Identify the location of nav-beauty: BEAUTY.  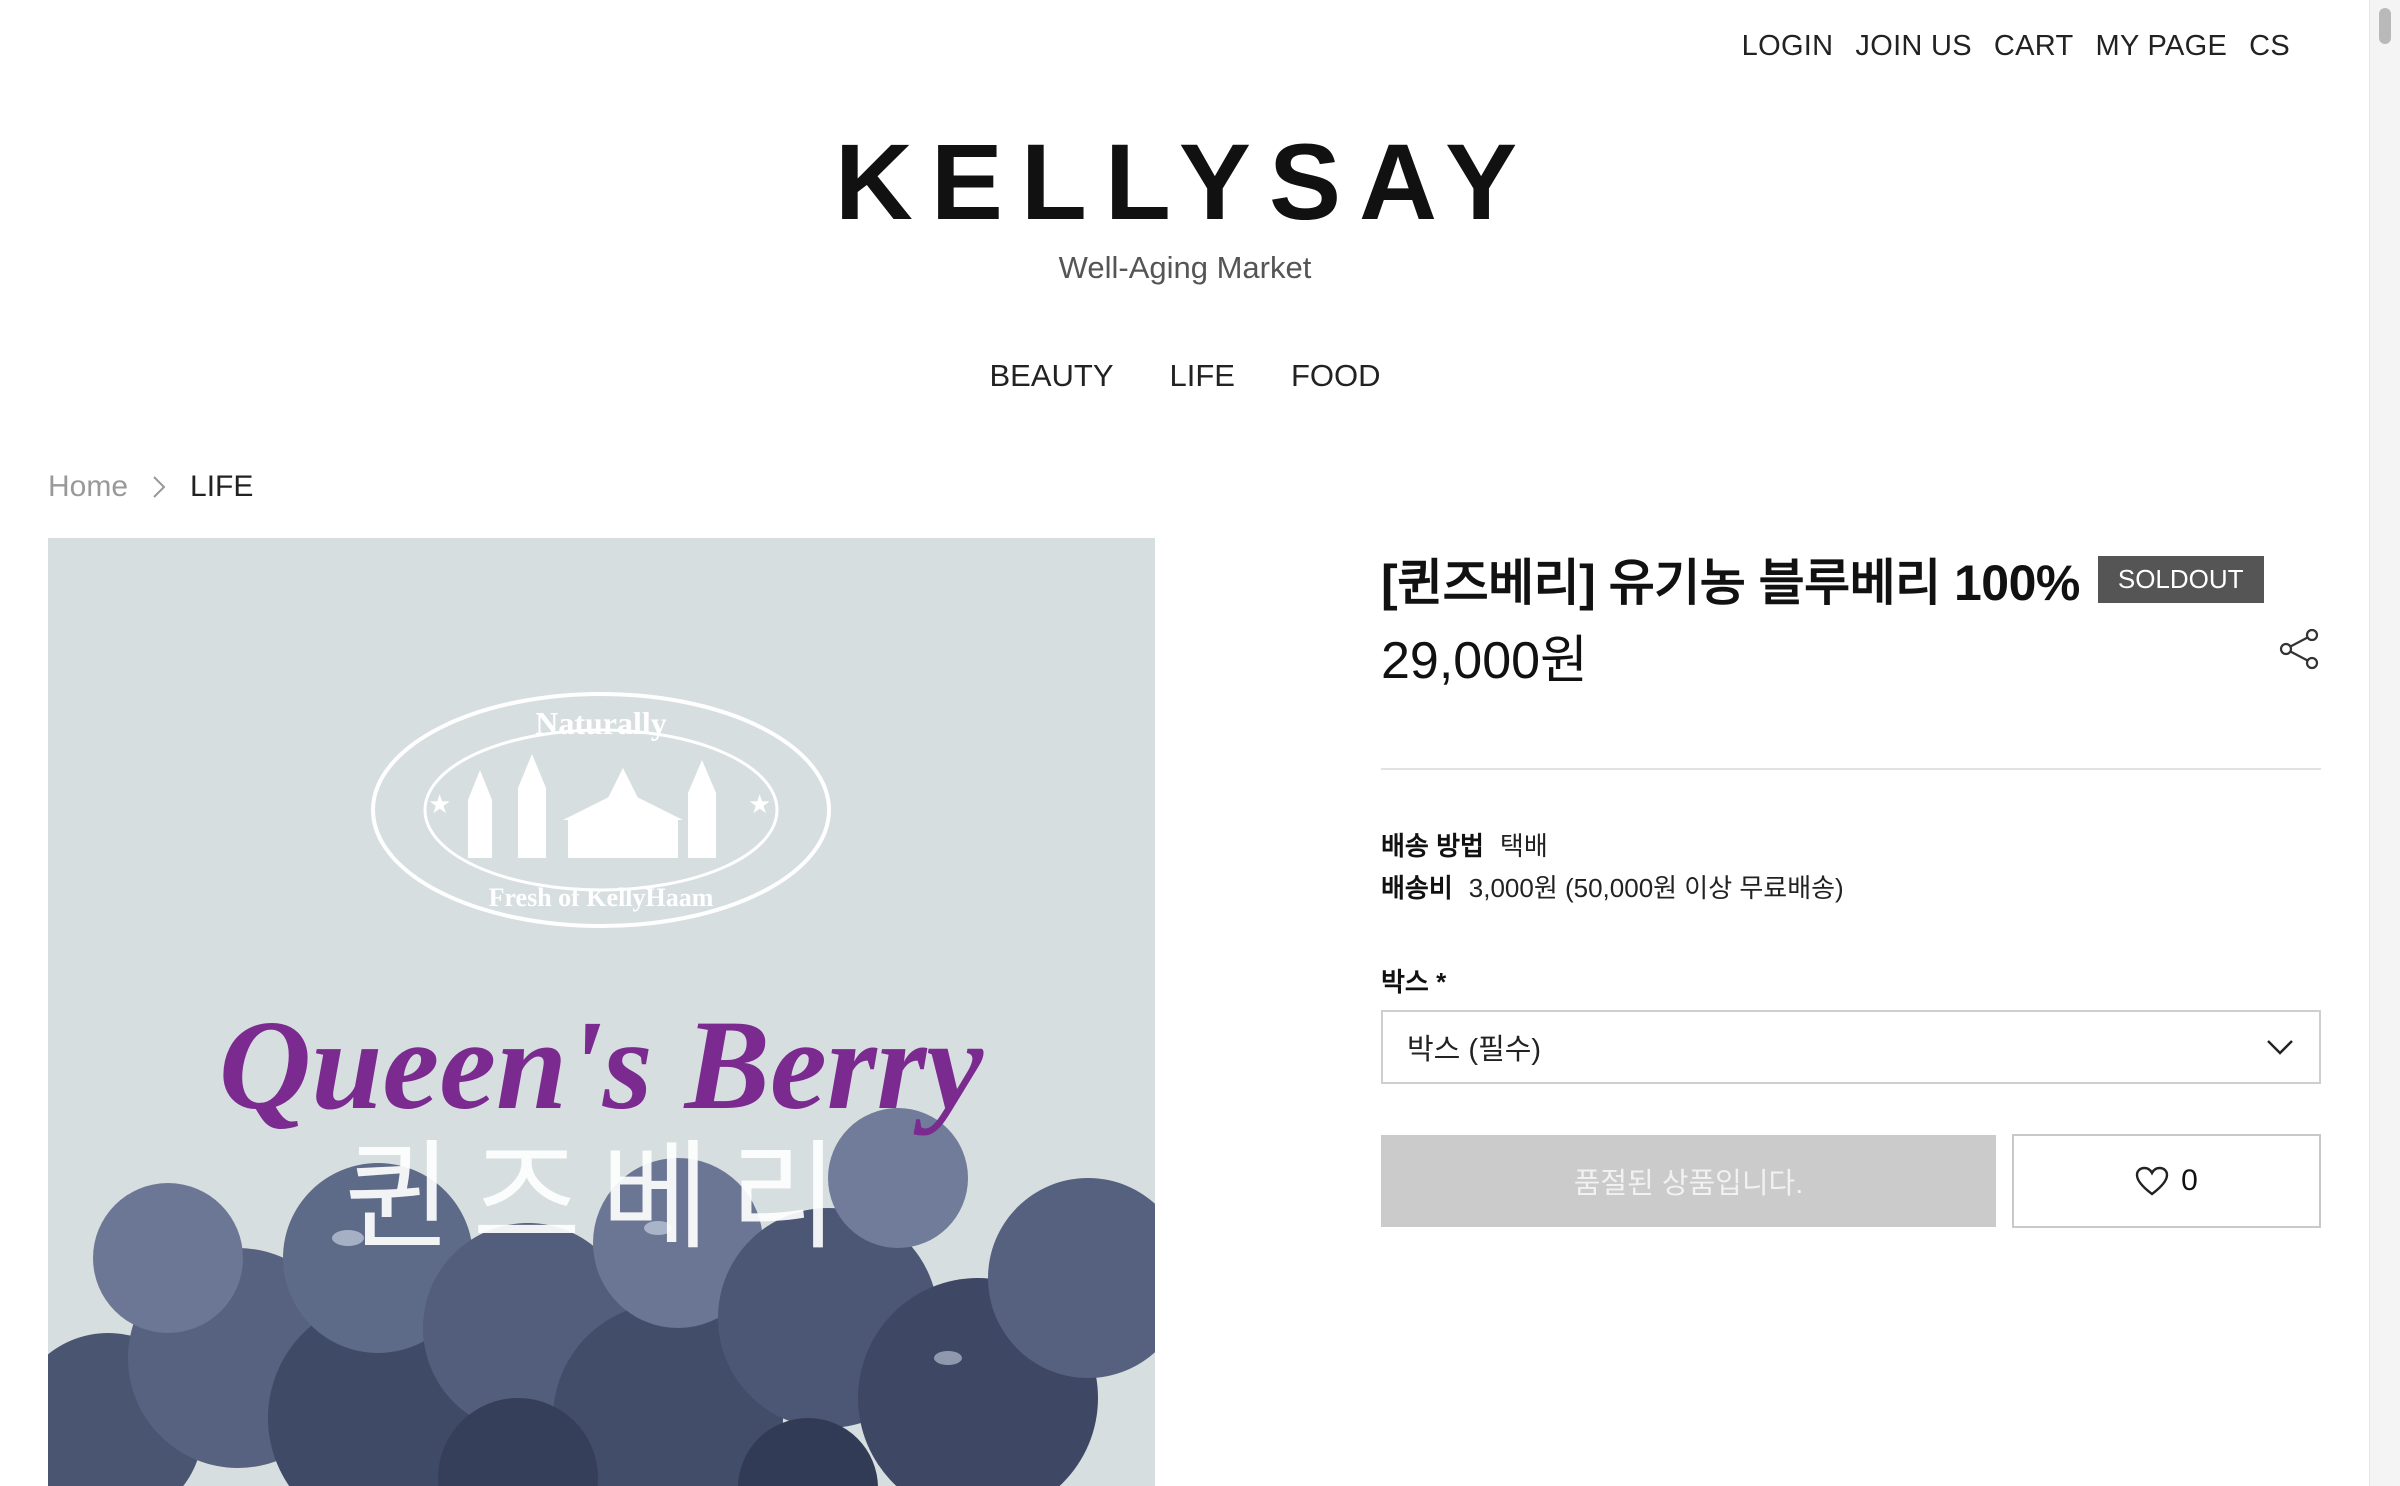
(1051, 376).